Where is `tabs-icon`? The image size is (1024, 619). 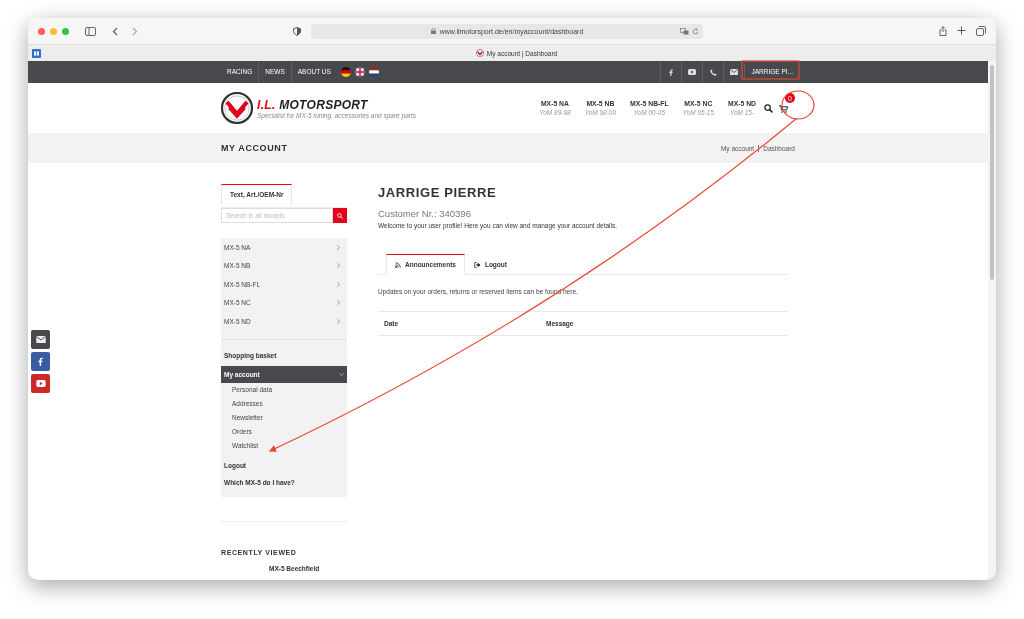
tabs-icon is located at coordinates (981, 31).